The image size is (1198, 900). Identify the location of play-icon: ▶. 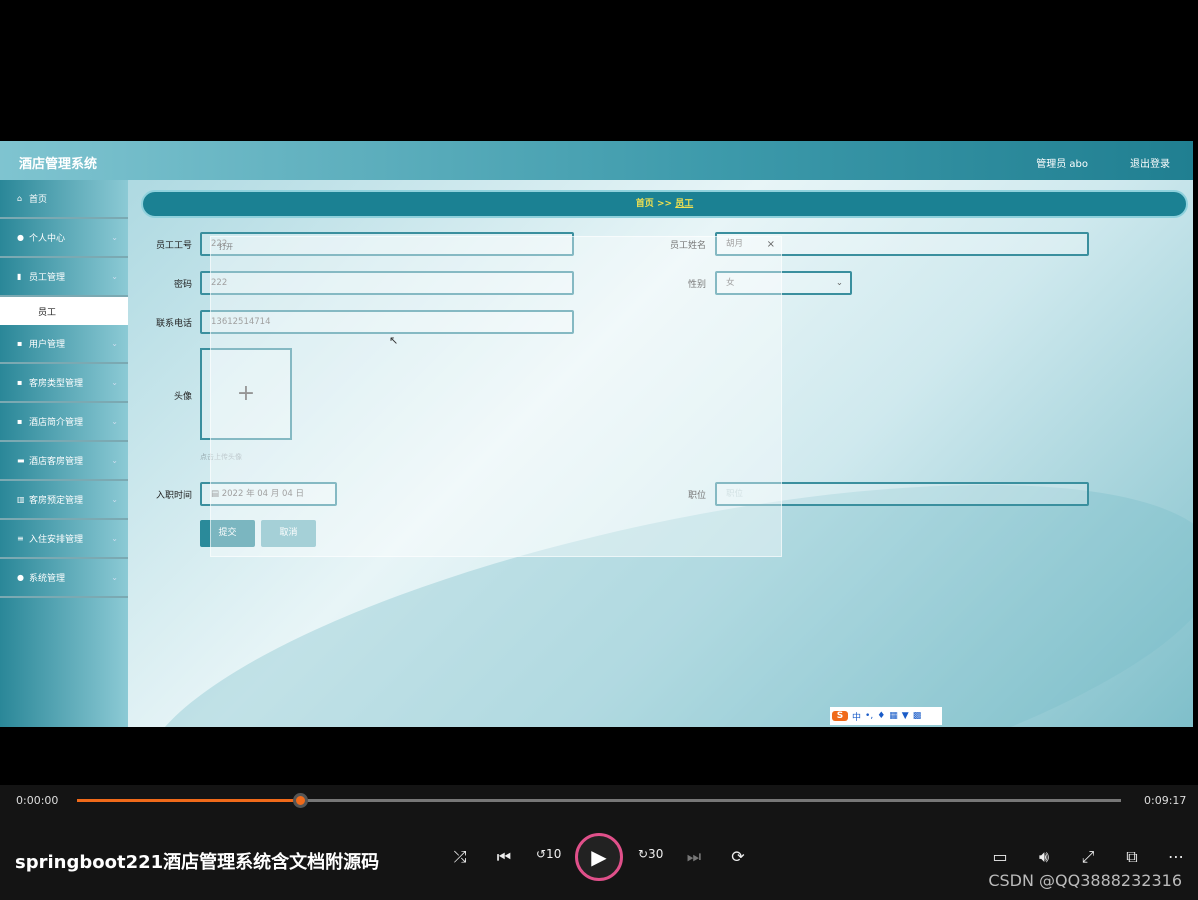
(599, 857).